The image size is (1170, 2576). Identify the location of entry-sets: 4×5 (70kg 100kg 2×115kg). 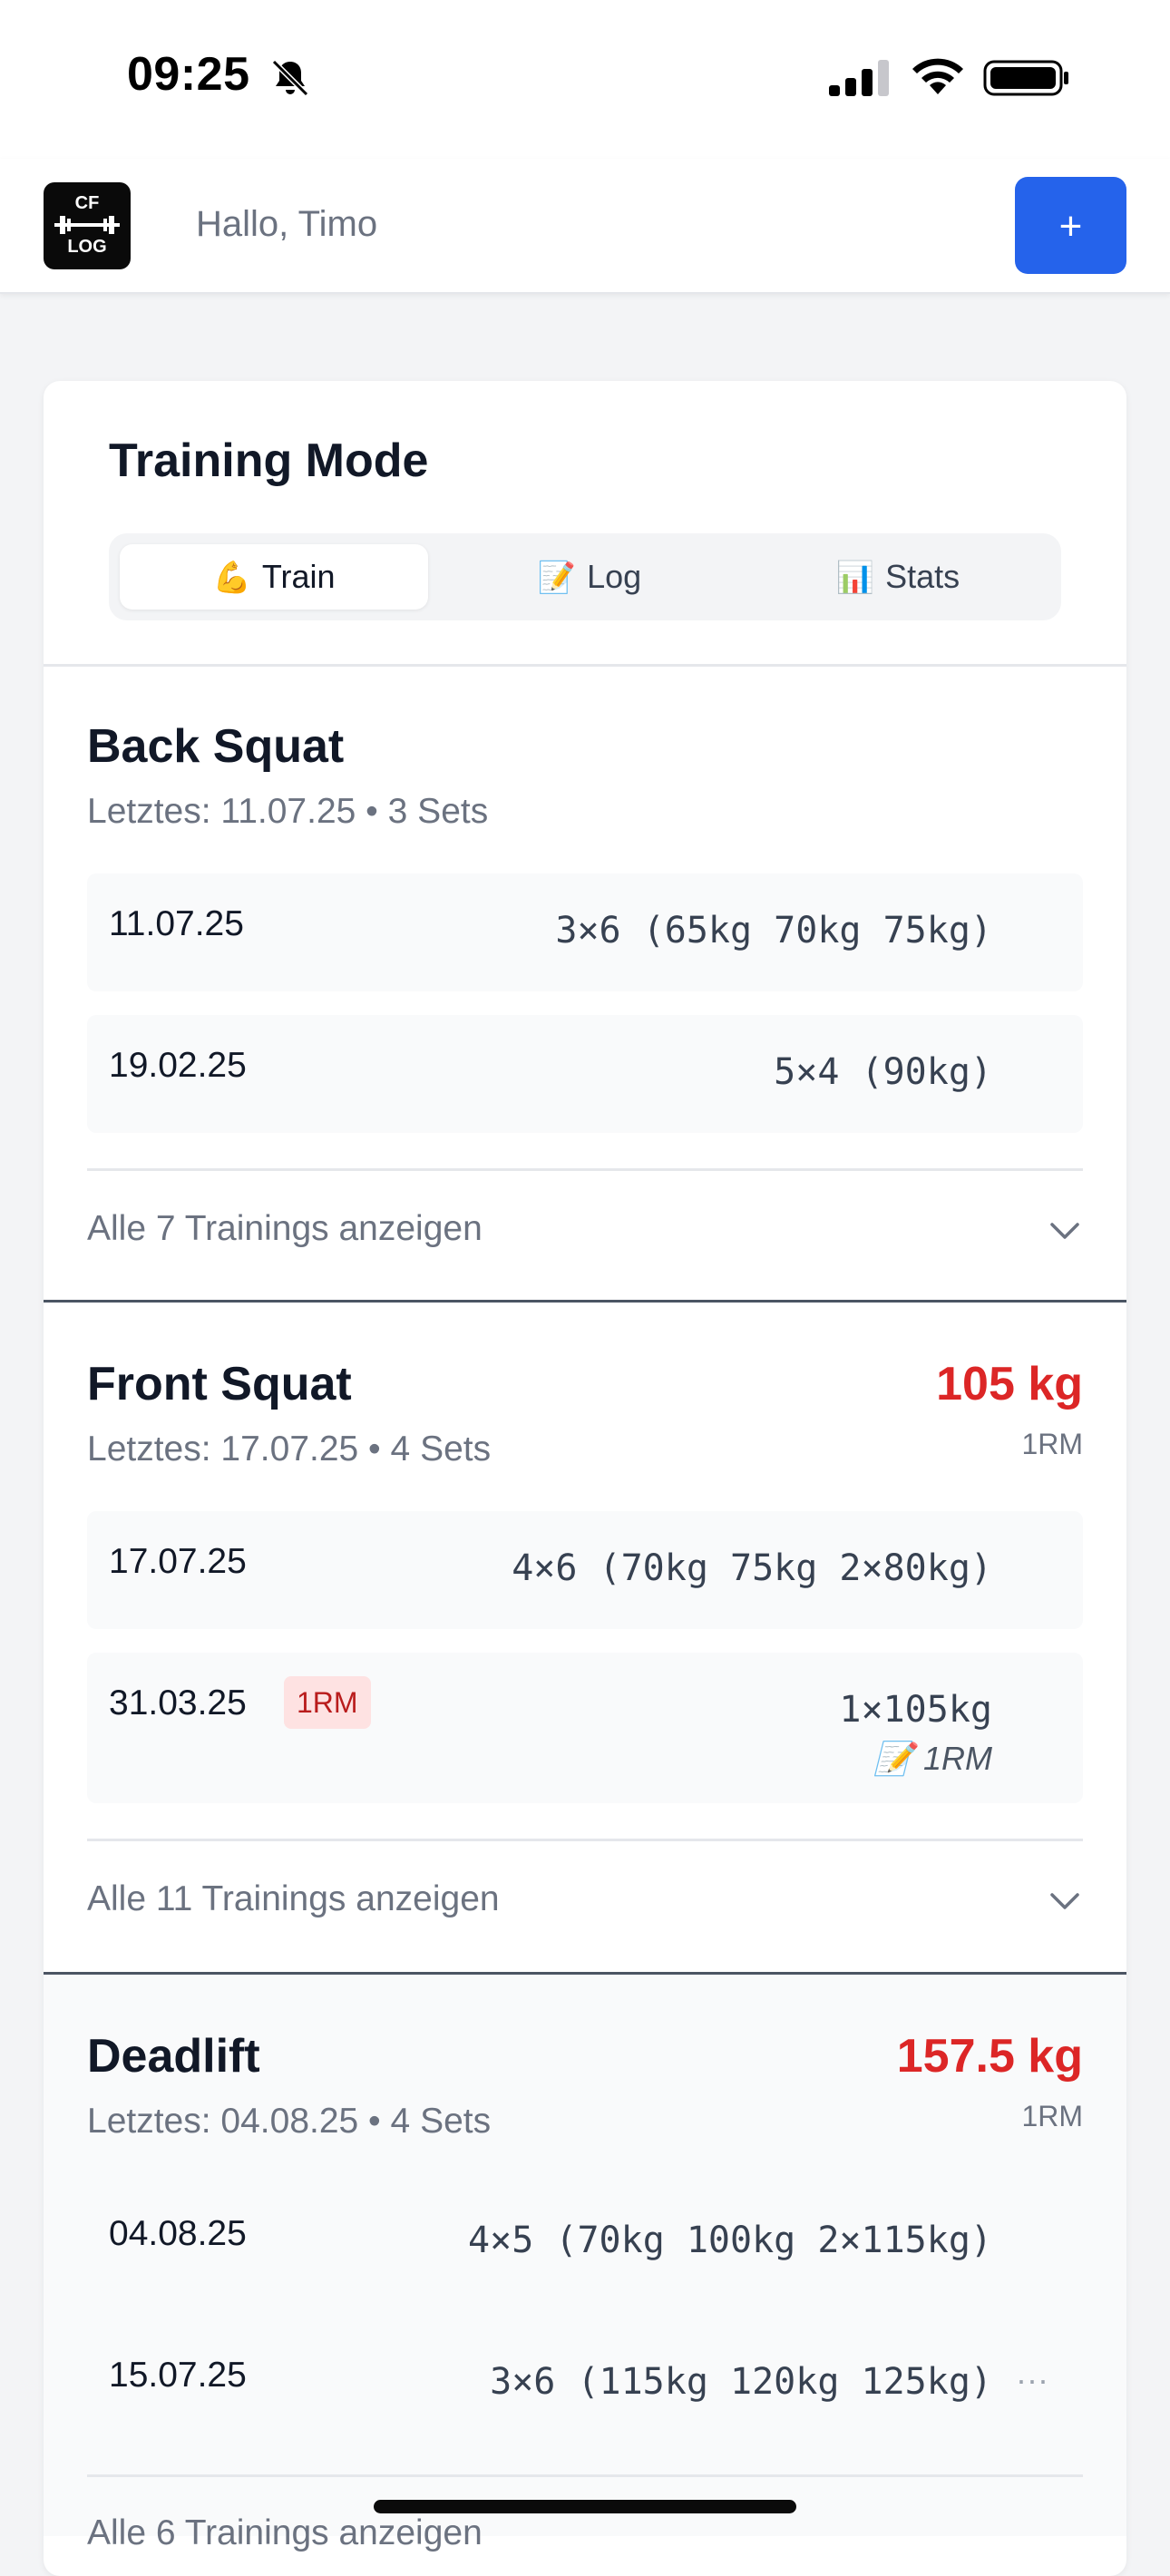
(730, 2240).